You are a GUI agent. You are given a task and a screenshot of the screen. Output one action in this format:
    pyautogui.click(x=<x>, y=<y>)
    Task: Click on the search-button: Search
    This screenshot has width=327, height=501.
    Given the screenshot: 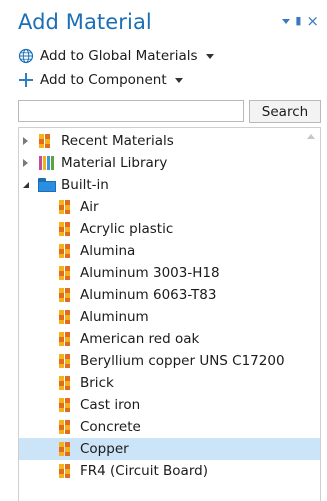 What is the action you would take?
    pyautogui.click(x=285, y=111)
    